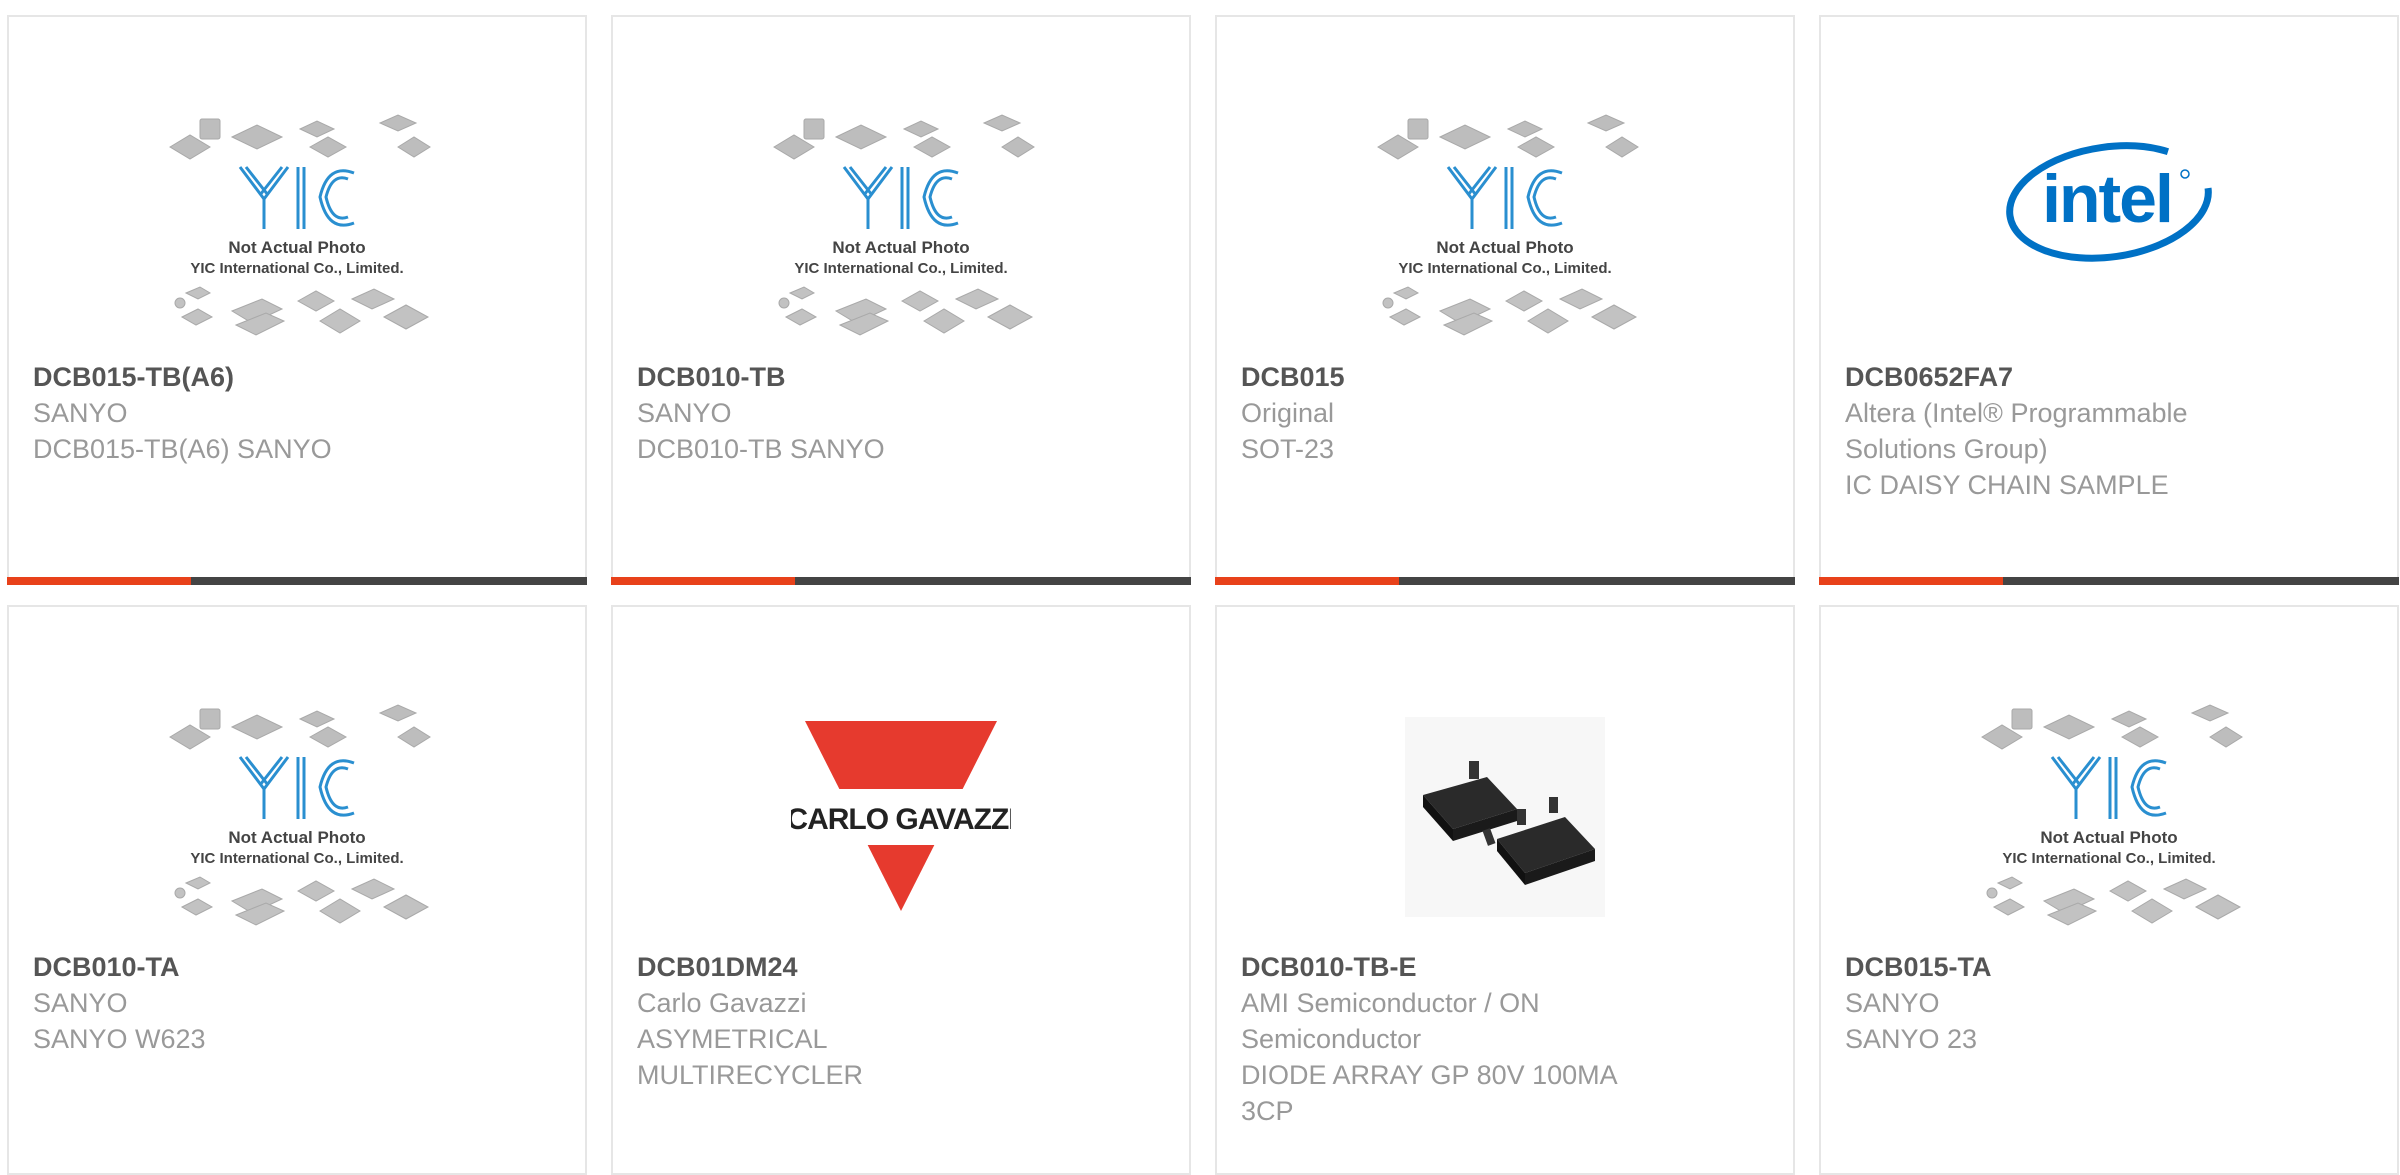 This screenshot has height=1175, width=2400. I want to click on description: IC DAISY CHAIN SAMPLE, so click(2007, 485).